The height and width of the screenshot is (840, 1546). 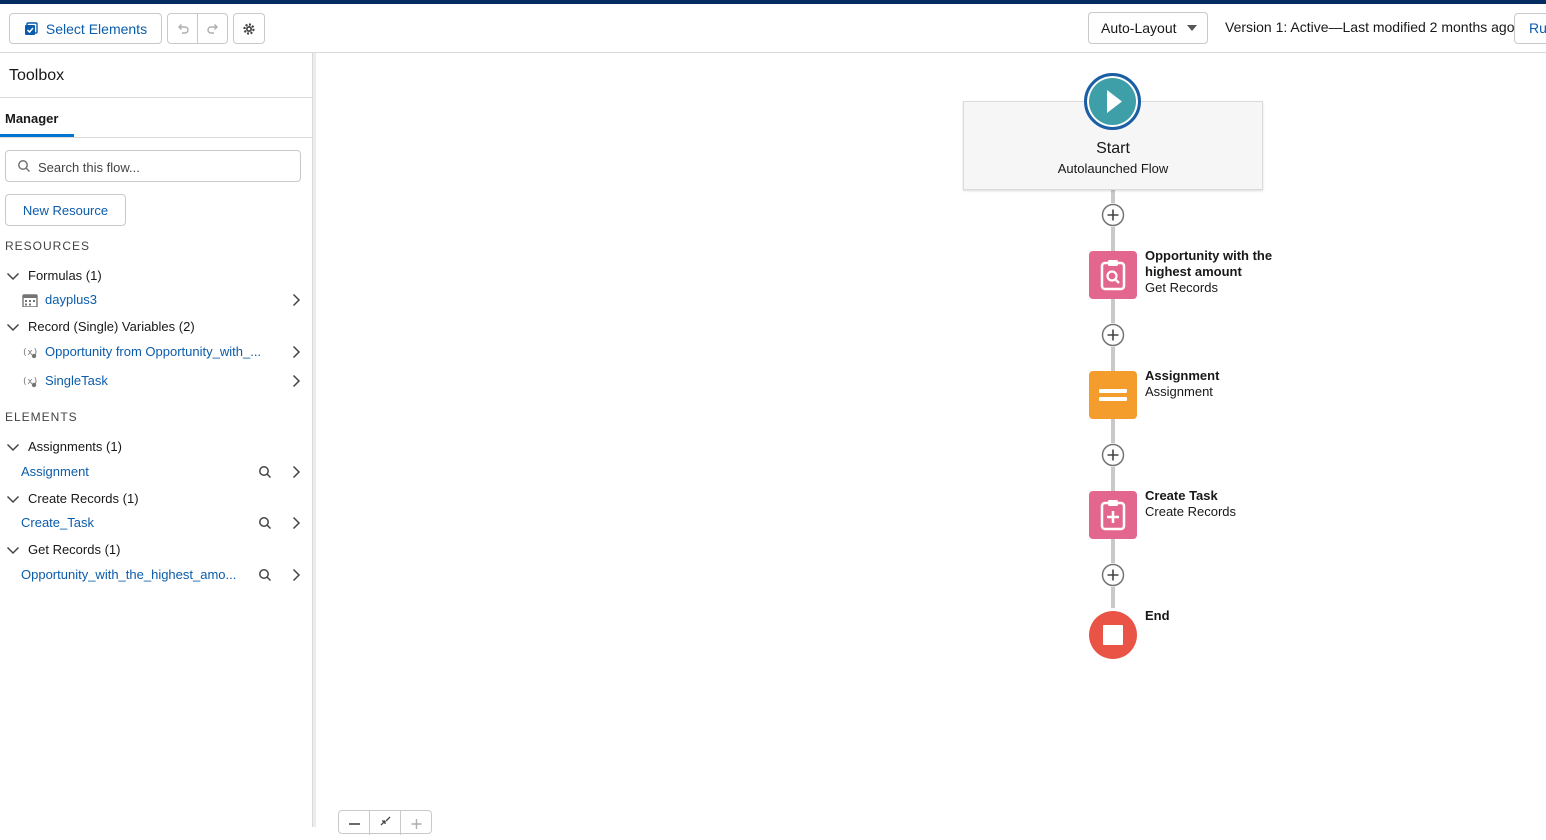 I want to click on get-records-node, so click(x=1113, y=275).